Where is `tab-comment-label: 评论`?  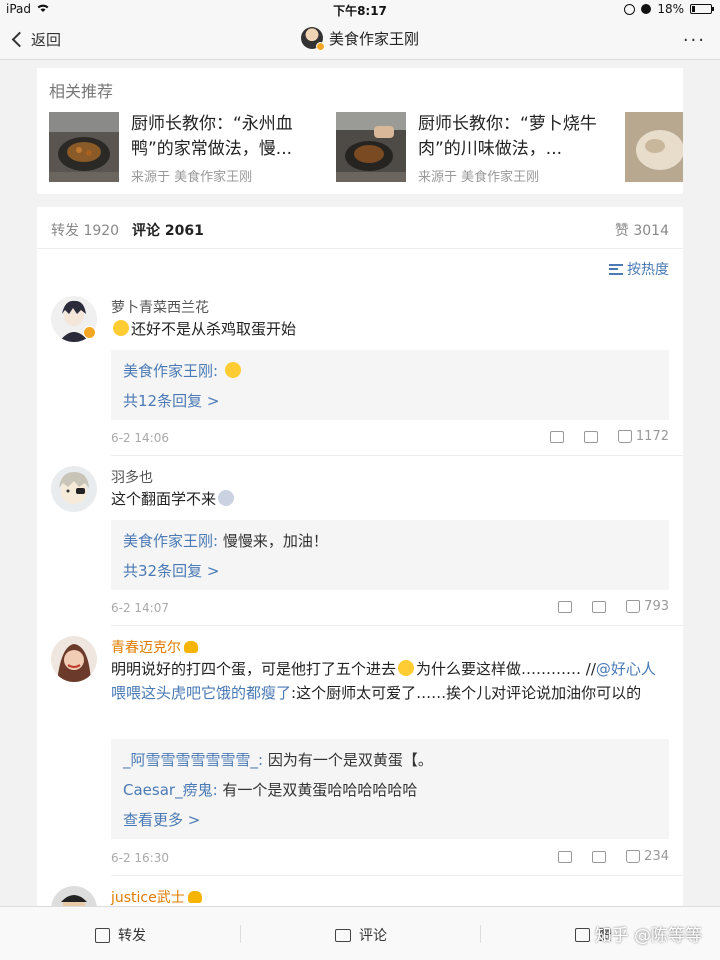 tab-comment-label: 评论 is located at coordinates (146, 231).